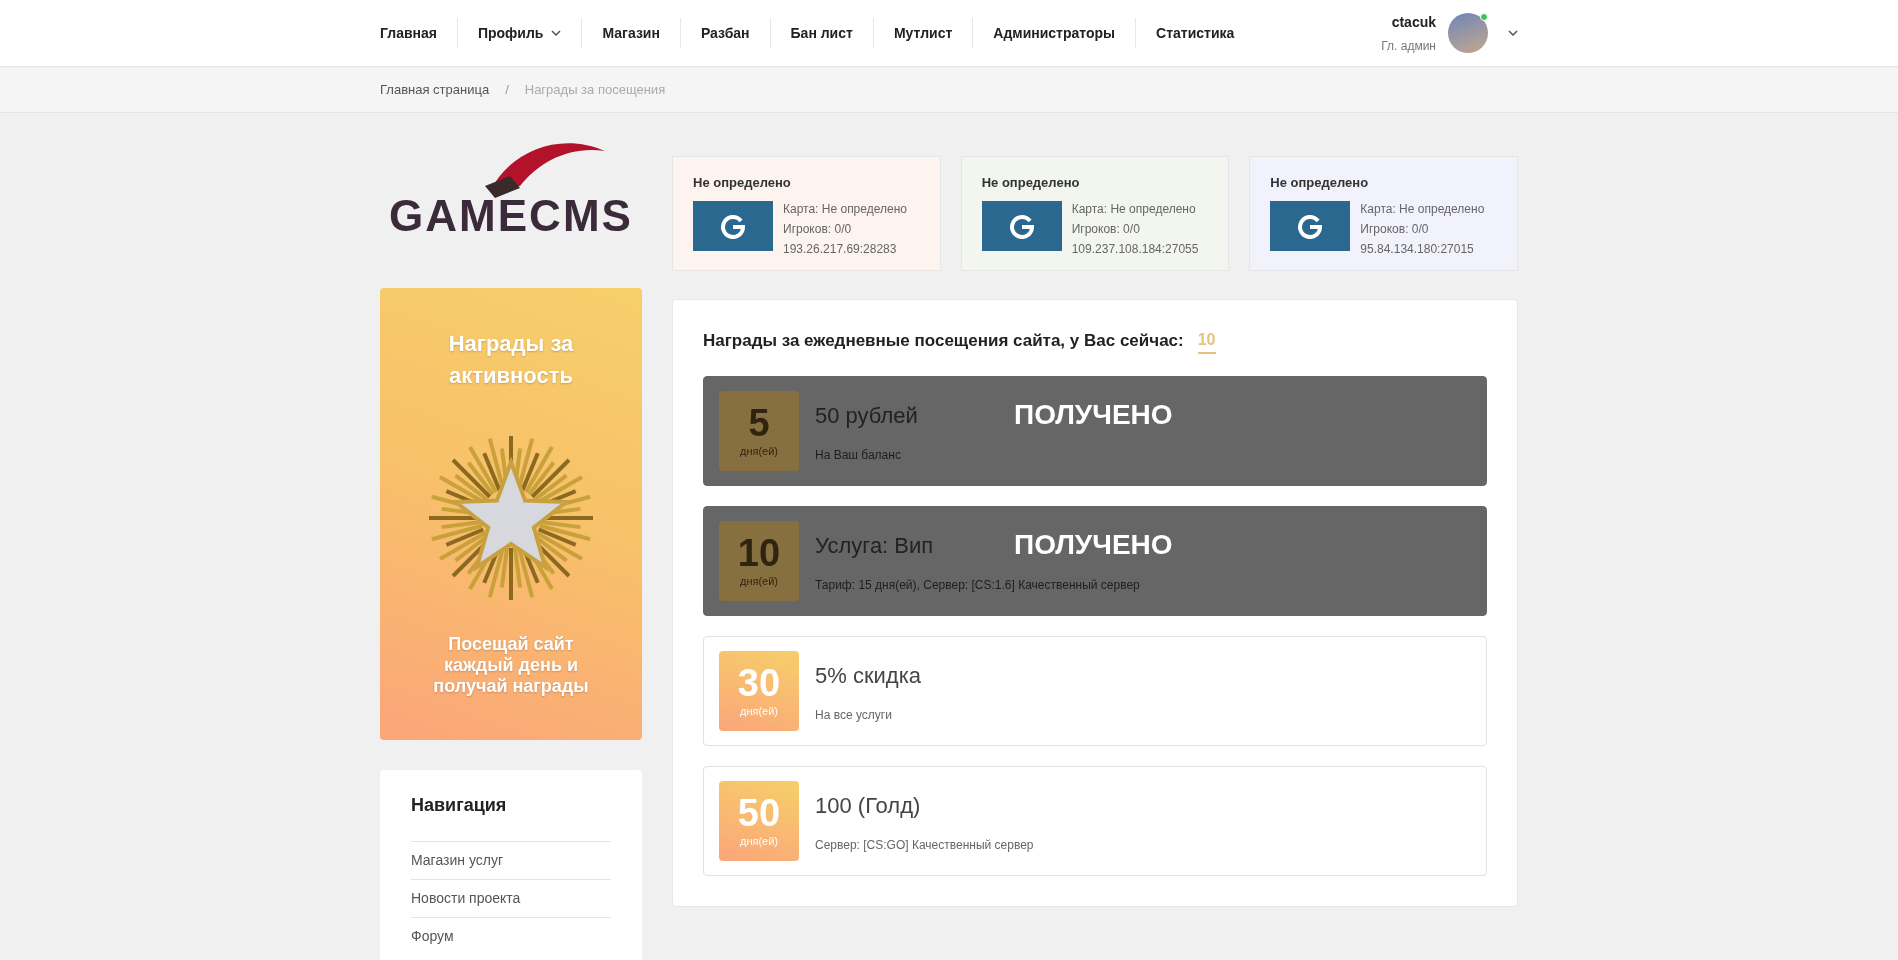 Image resolution: width=1898 pixels, height=960 pixels. What do you see at coordinates (759, 682) in the screenshot?
I see `day-count: 30` at bounding box center [759, 682].